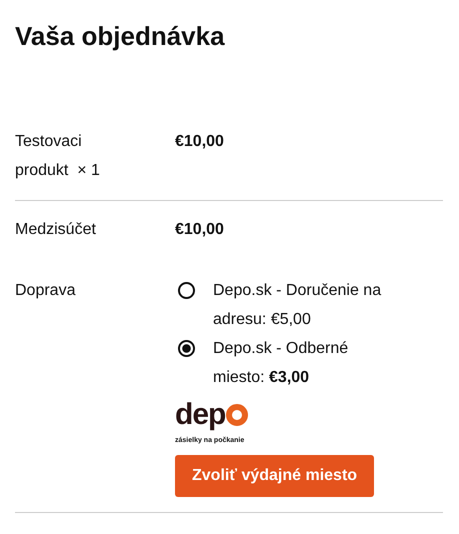 This screenshot has height=534, width=459. What do you see at coordinates (306, 363) in the screenshot?
I see `shipping-option: Depo.sk - Odberné miesto: €3,00` at bounding box center [306, 363].